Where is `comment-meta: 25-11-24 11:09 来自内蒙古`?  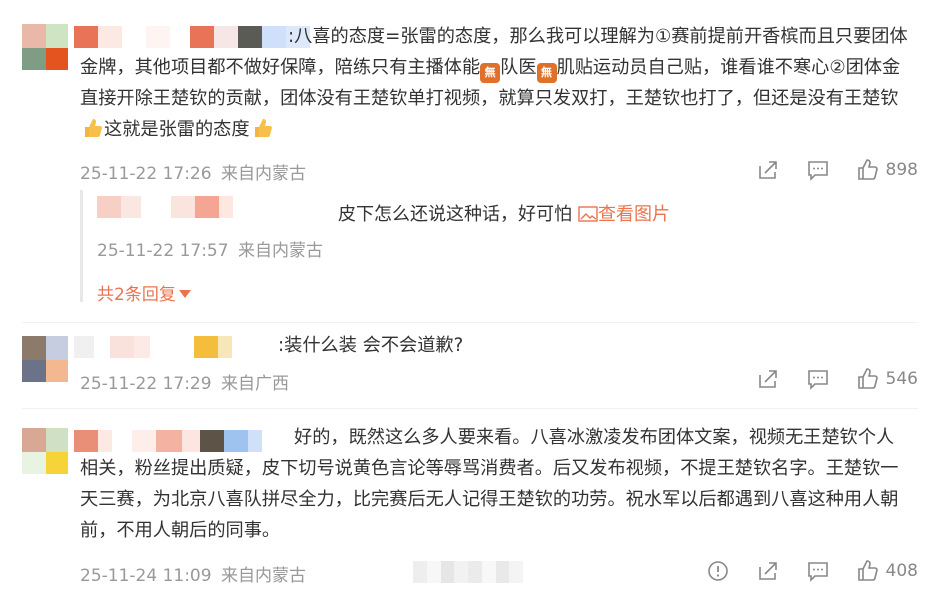 comment-meta: 25-11-24 11:09 来自内蒙古 is located at coordinates (193, 573).